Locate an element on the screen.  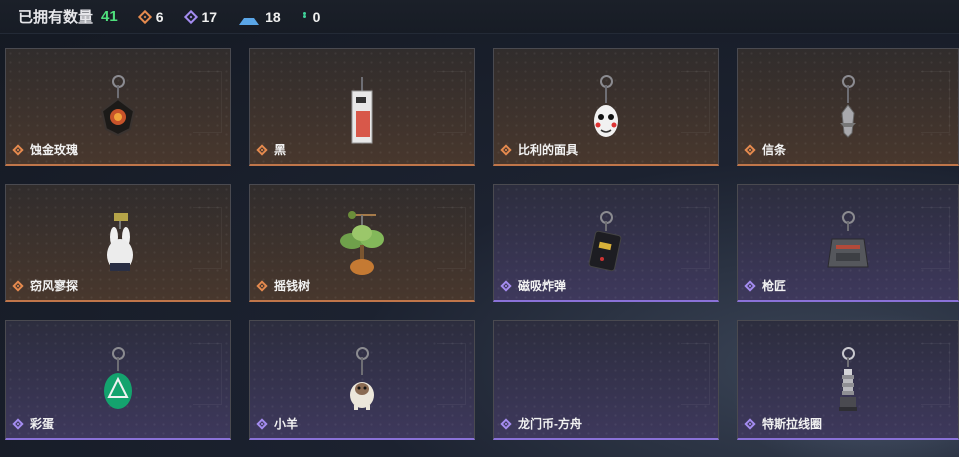
item-name: 龙门币-方舟 is located at coordinates (550, 424).